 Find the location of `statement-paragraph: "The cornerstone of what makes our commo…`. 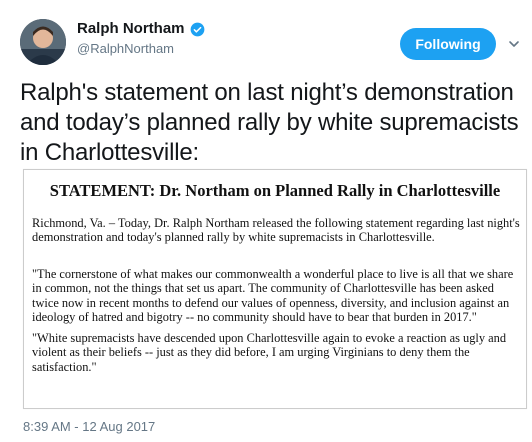

statement-paragraph: "The cornerstone of what makes our commo… is located at coordinates (273, 296).